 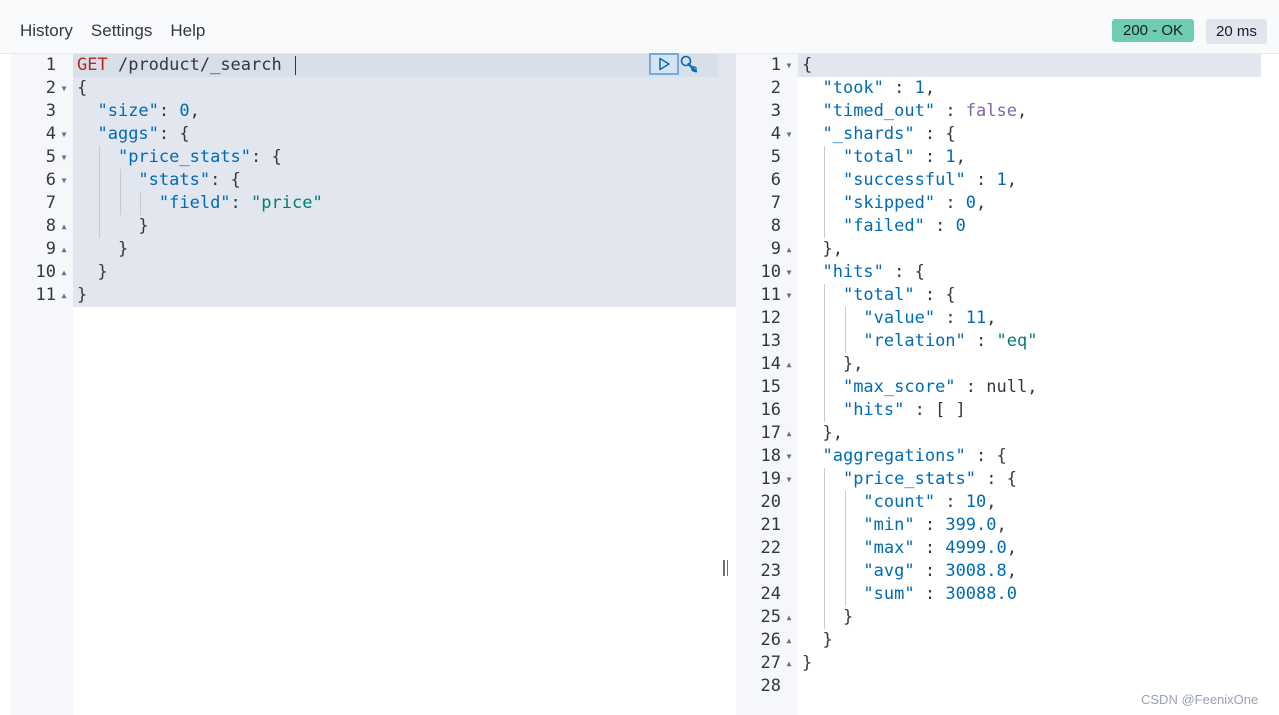 I want to click on token-p: {, so click(x=82, y=88).